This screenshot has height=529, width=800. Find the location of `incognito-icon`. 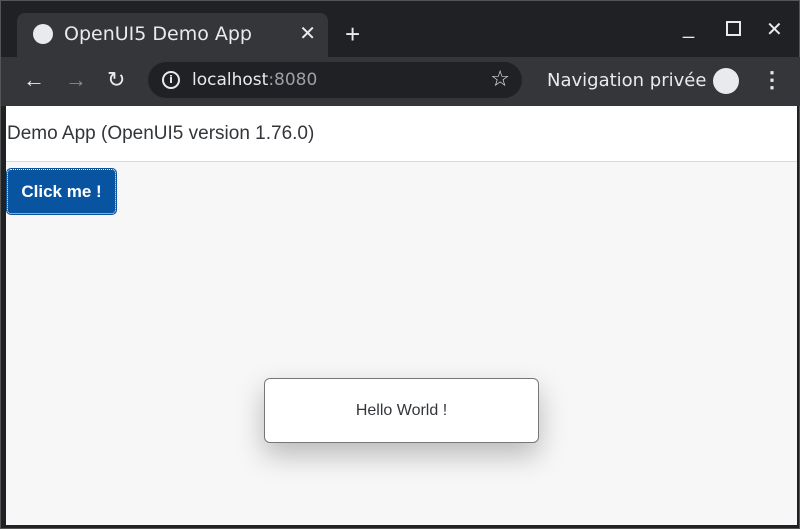

incognito-icon is located at coordinates (726, 81).